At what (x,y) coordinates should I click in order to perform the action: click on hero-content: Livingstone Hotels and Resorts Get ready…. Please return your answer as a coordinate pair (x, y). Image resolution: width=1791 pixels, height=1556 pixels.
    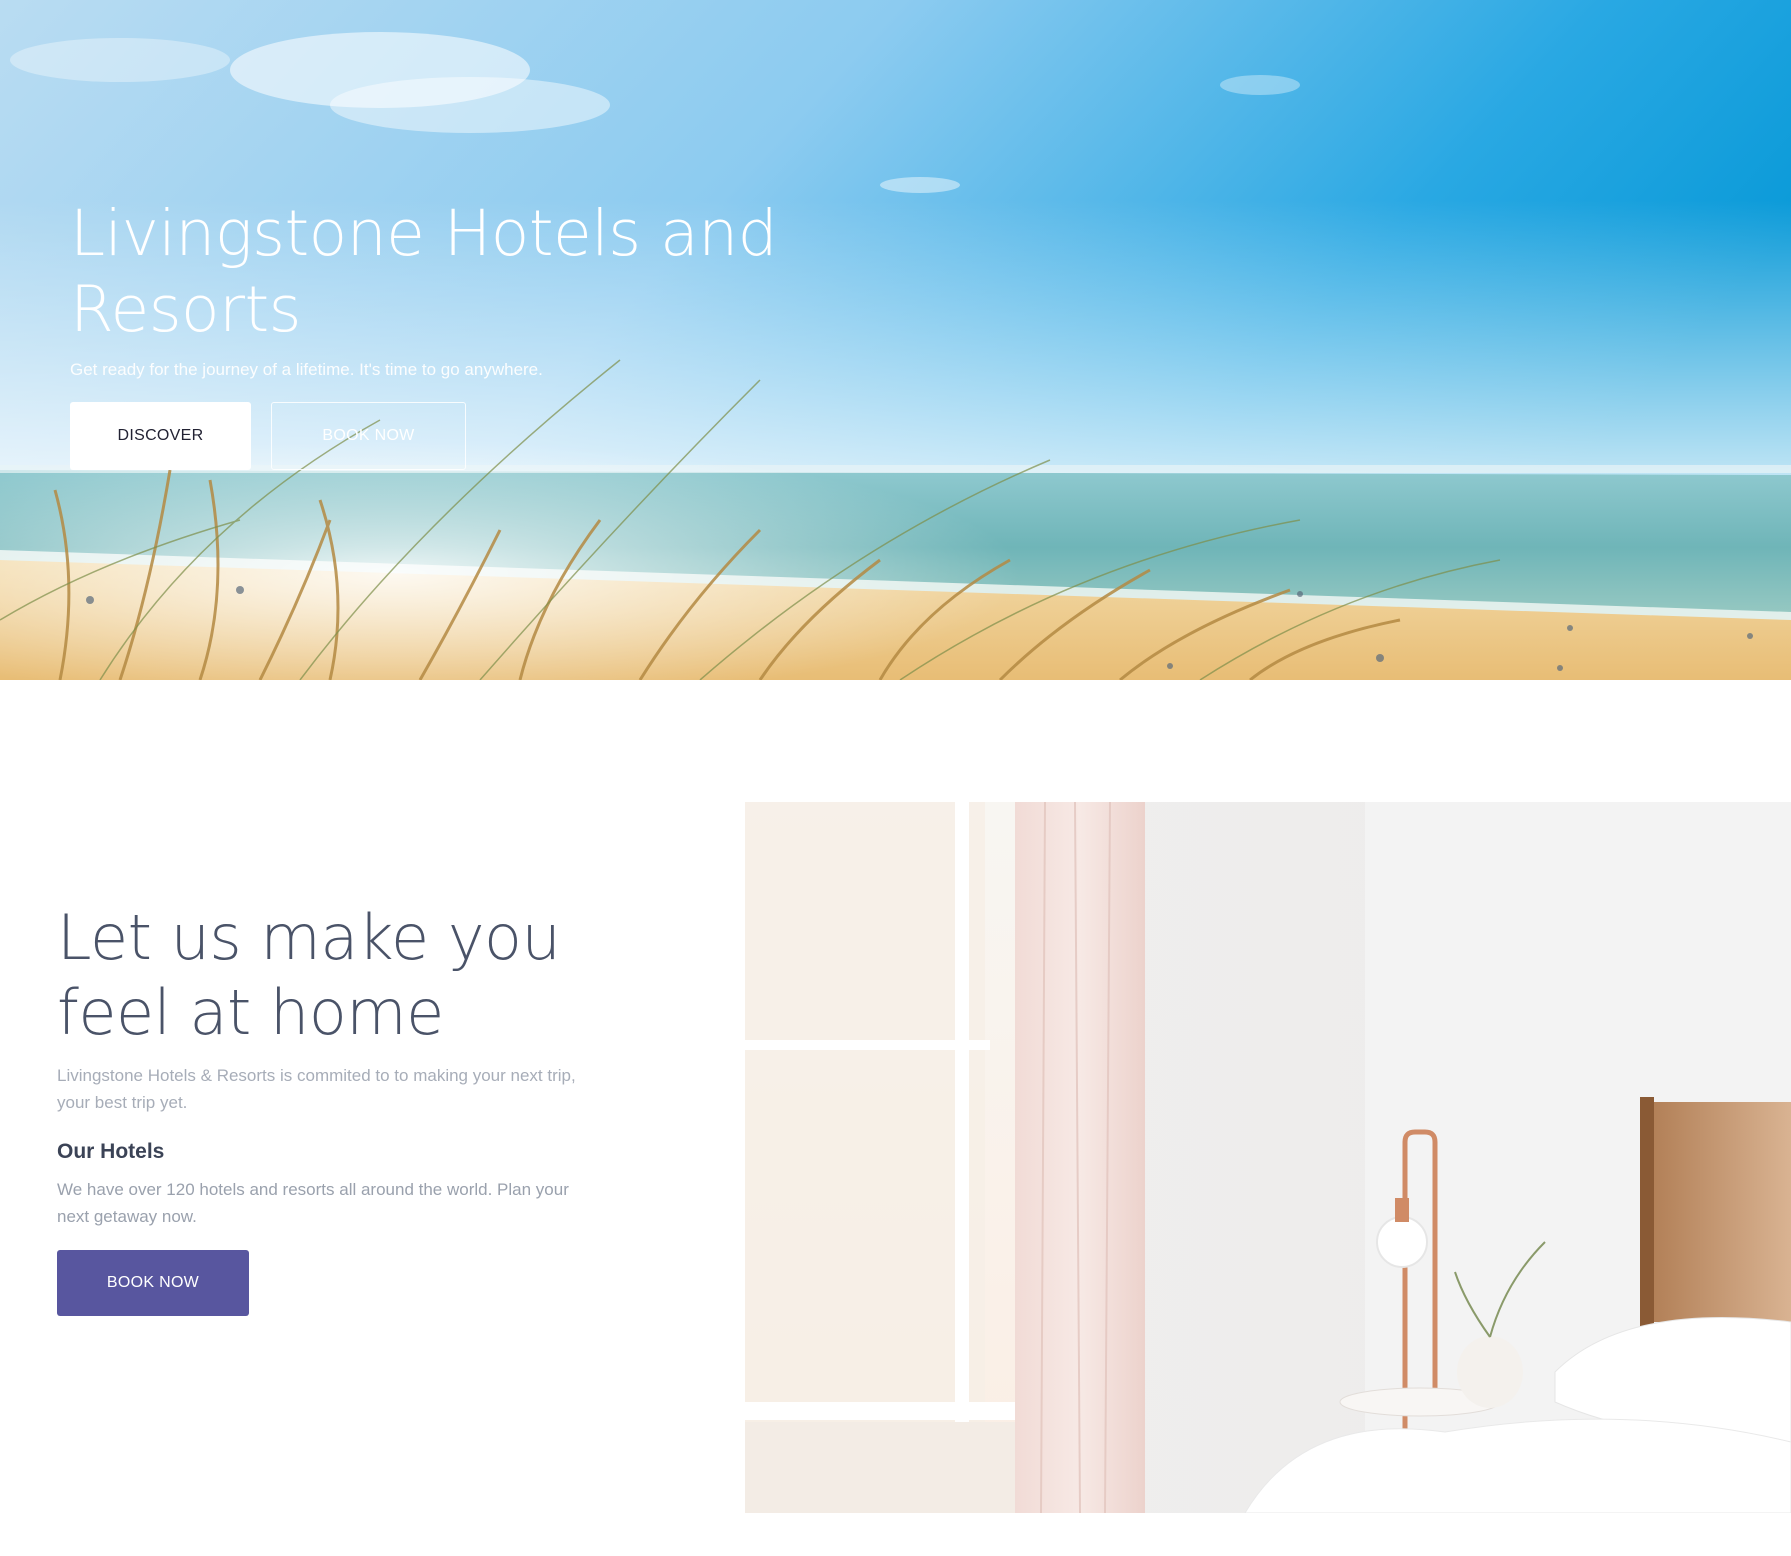
    Looking at the image, I should click on (430, 333).